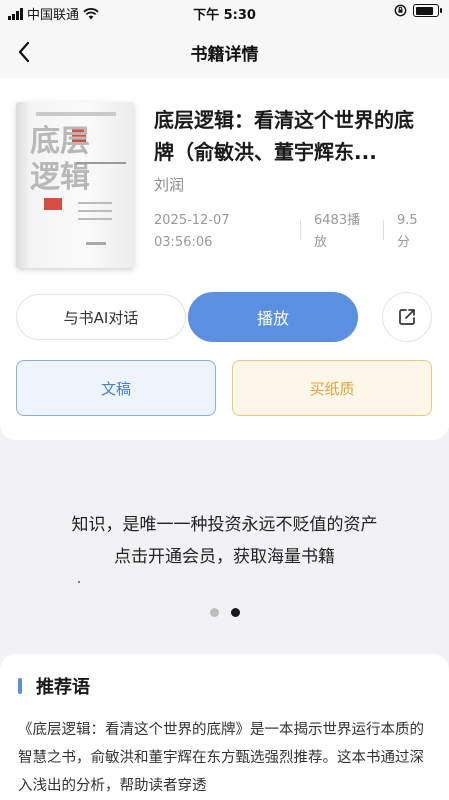  Describe the element at coordinates (183, 242) in the screenshot. I see `publish-time: 03:56:06` at that location.